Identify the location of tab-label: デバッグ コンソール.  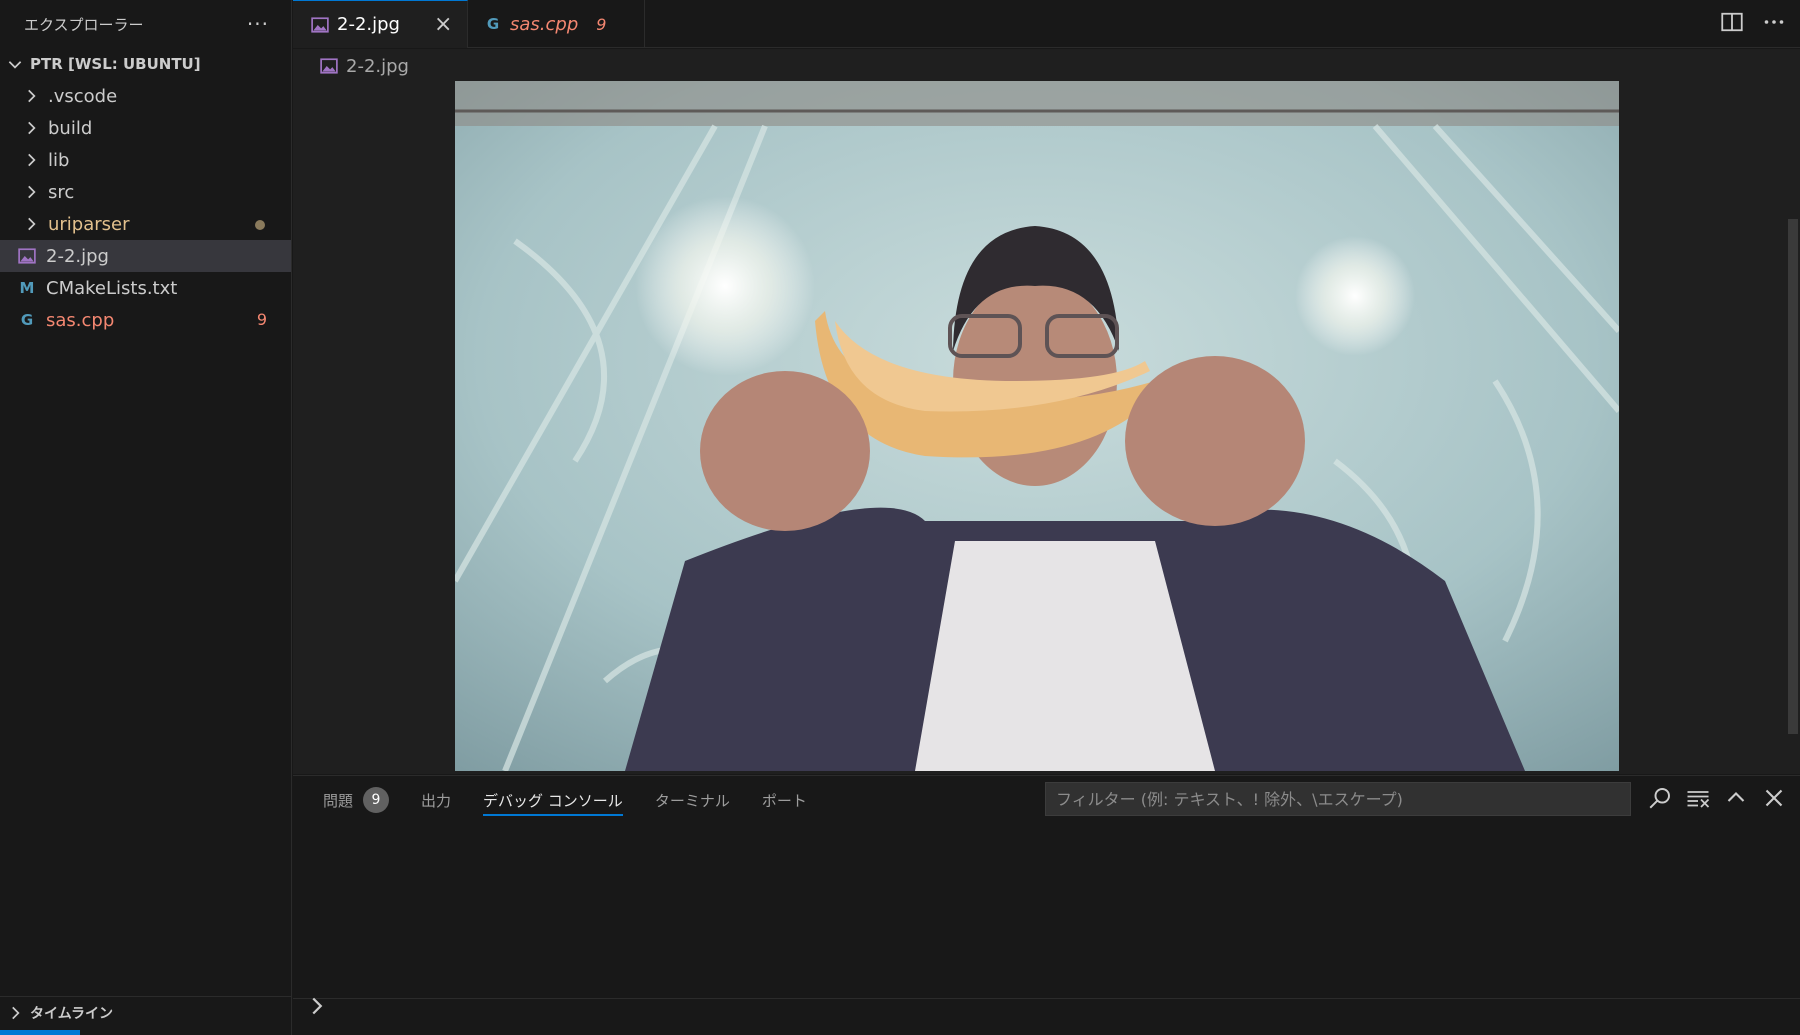
(553, 800).